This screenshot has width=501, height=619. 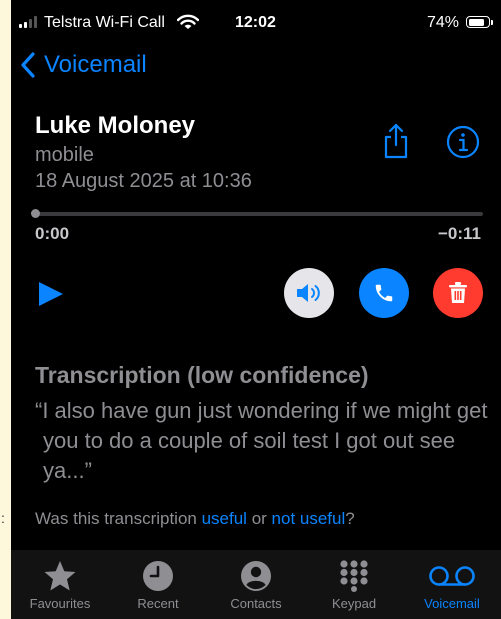 I want to click on status-time: 12:02, so click(x=255, y=22).